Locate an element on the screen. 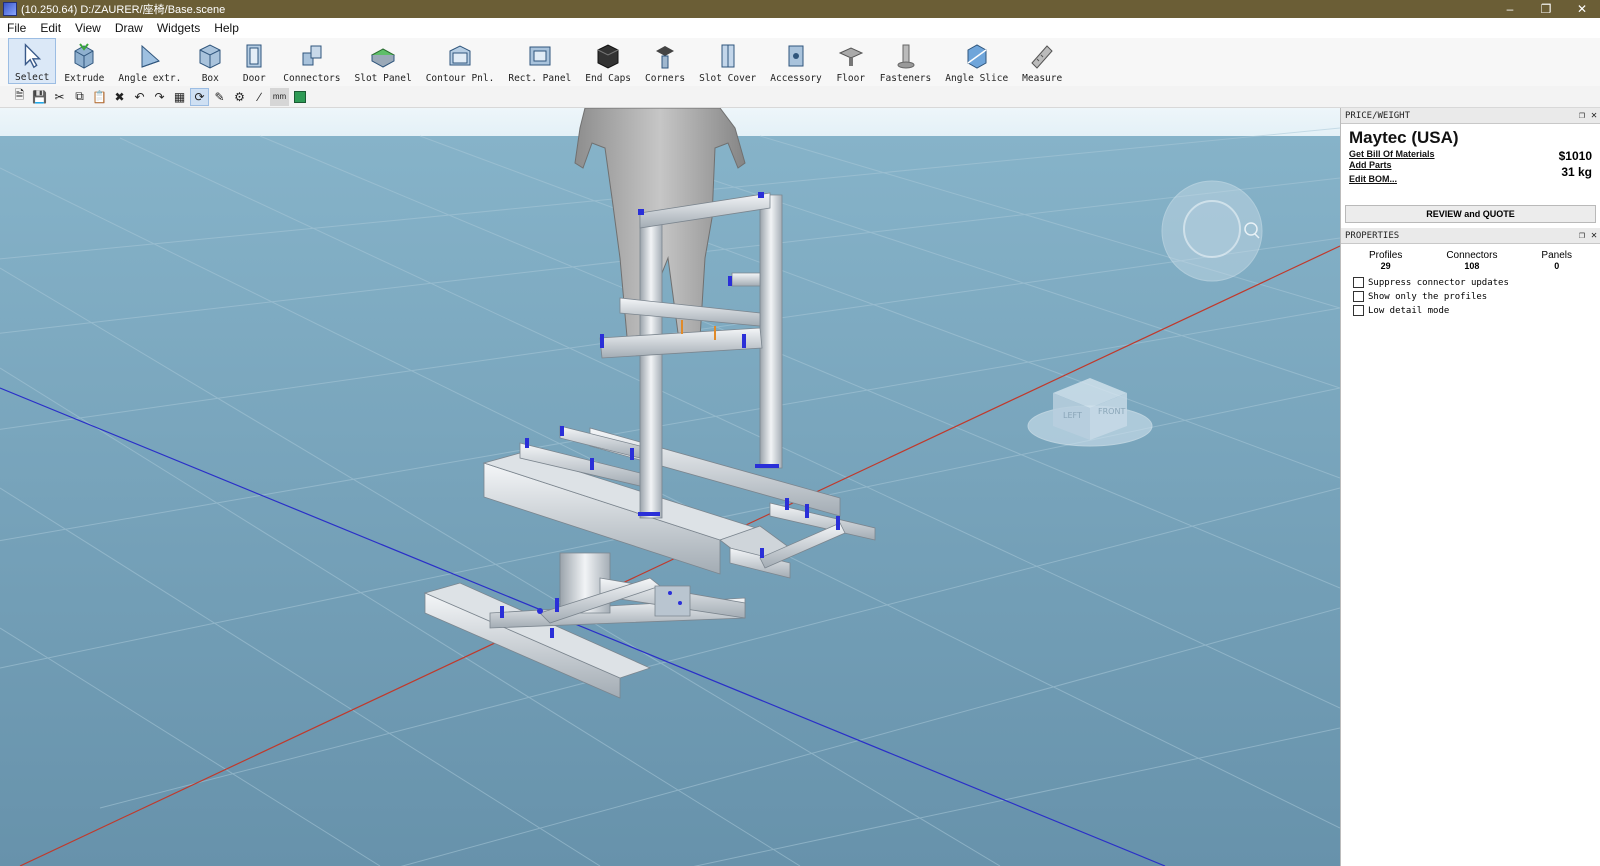  count-value: 29 is located at coordinates (1385, 266).